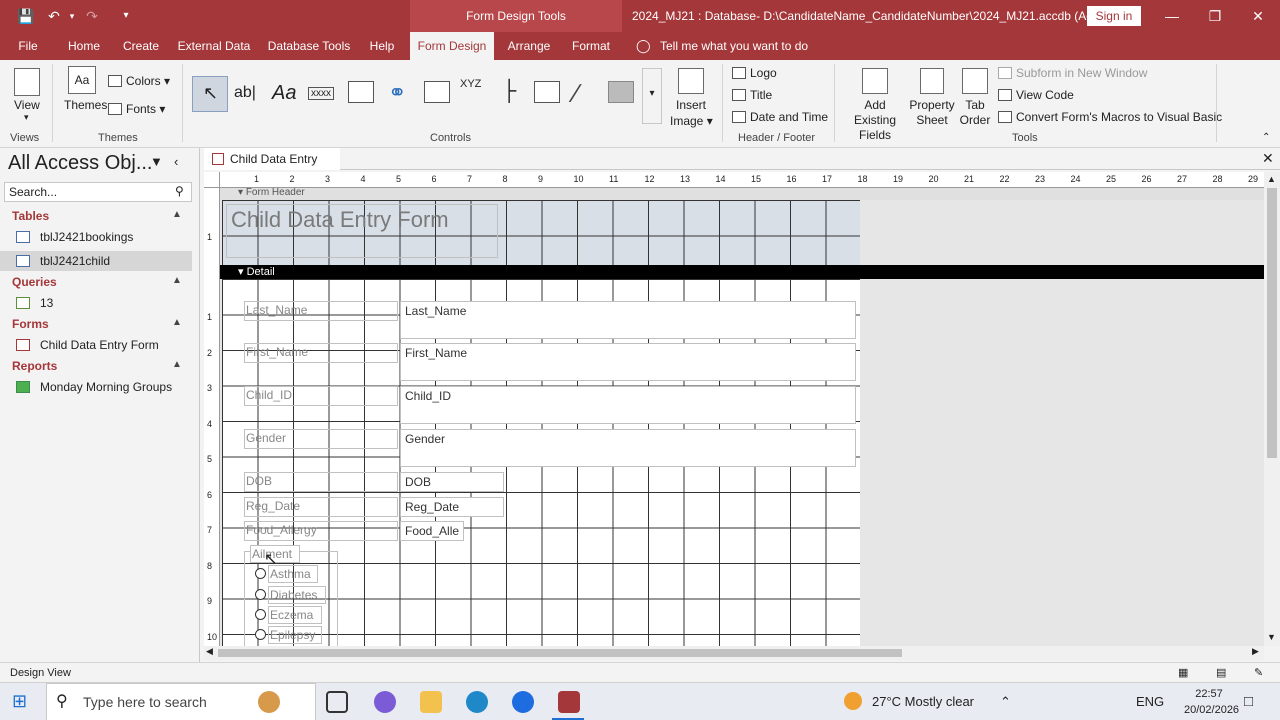  What do you see at coordinates (1248, 701) in the screenshot?
I see `notifications-icon: □` at bounding box center [1248, 701].